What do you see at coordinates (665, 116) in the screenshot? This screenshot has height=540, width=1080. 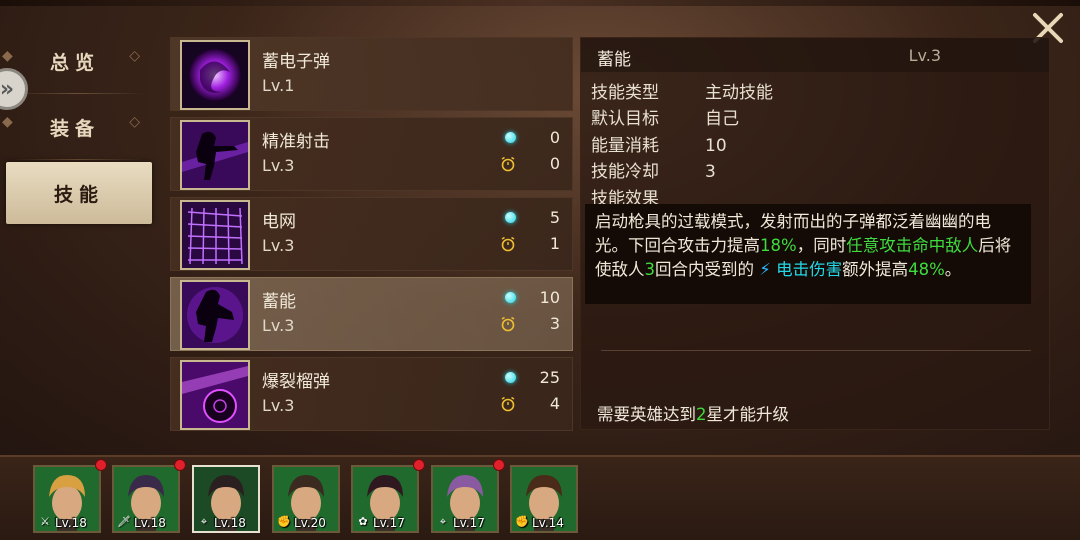 I see `detail-row-target: 默认目标 自己` at bounding box center [665, 116].